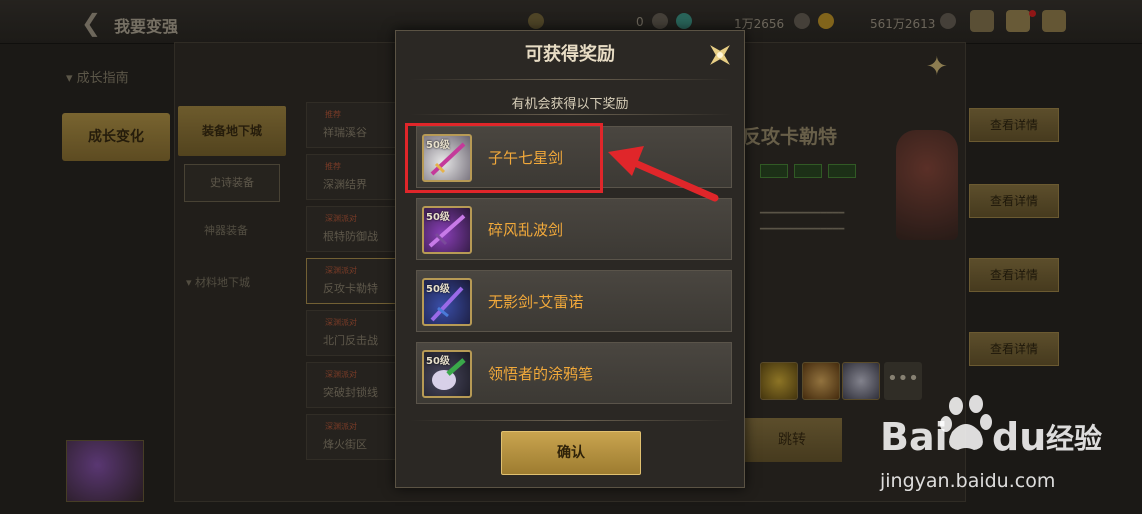 Image resolution: width=1142 pixels, height=514 pixels. What do you see at coordinates (968, 481) in the screenshot?
I see `watermark-url: jingyan.baidu.com` at bounding box center [968, 481].